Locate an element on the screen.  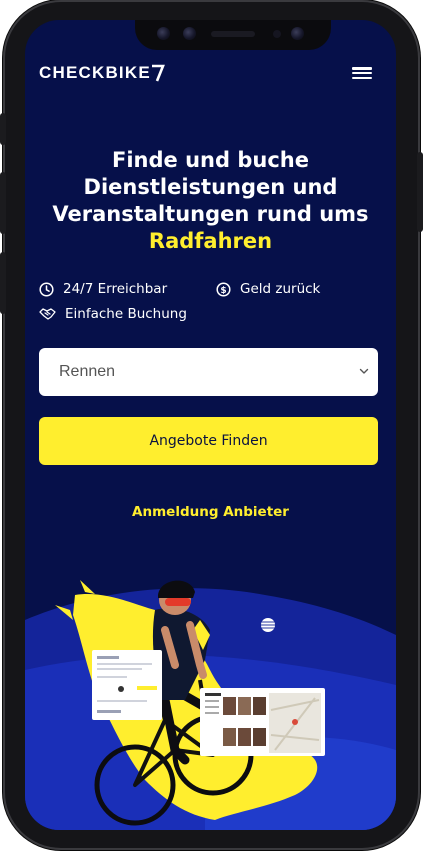
sensor-dot is located at coordinates (277, 34).